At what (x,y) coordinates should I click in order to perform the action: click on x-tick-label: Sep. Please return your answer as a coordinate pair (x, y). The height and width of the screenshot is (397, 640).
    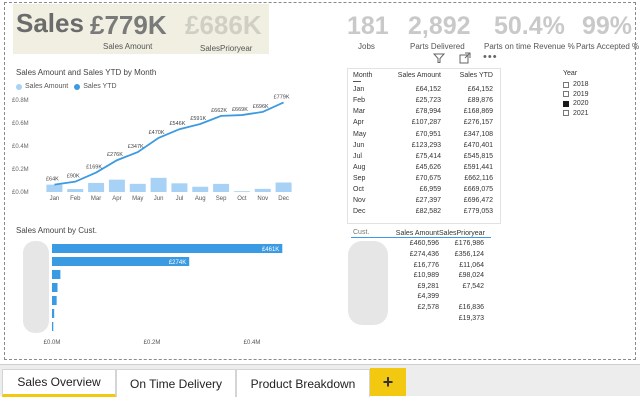
    Looking at the image, I should click on (221, 199).